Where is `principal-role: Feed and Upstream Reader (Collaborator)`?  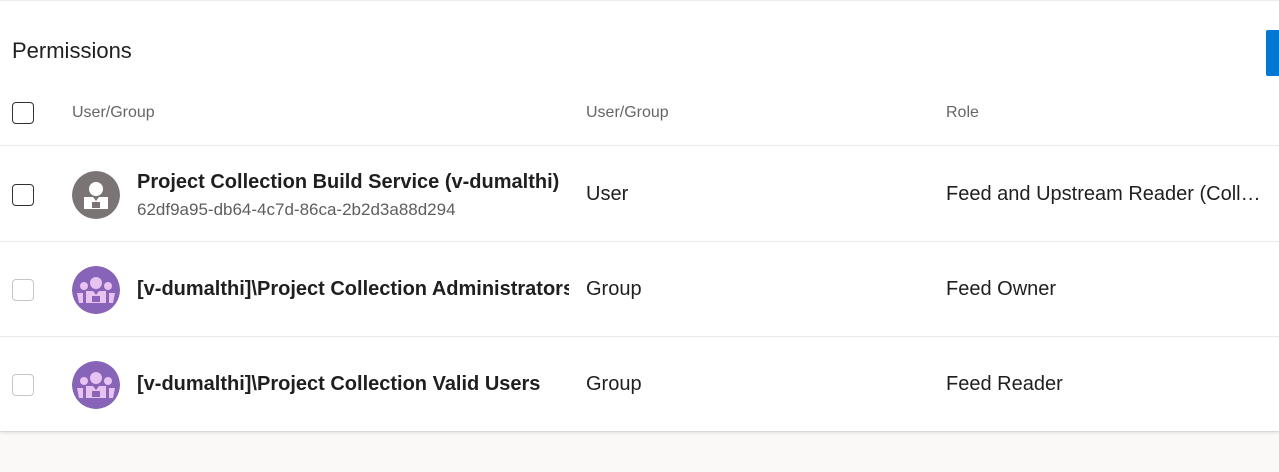 principal-role: Feed and Upstream Reader (Collaborator) is located at coordinates (1104, 194).